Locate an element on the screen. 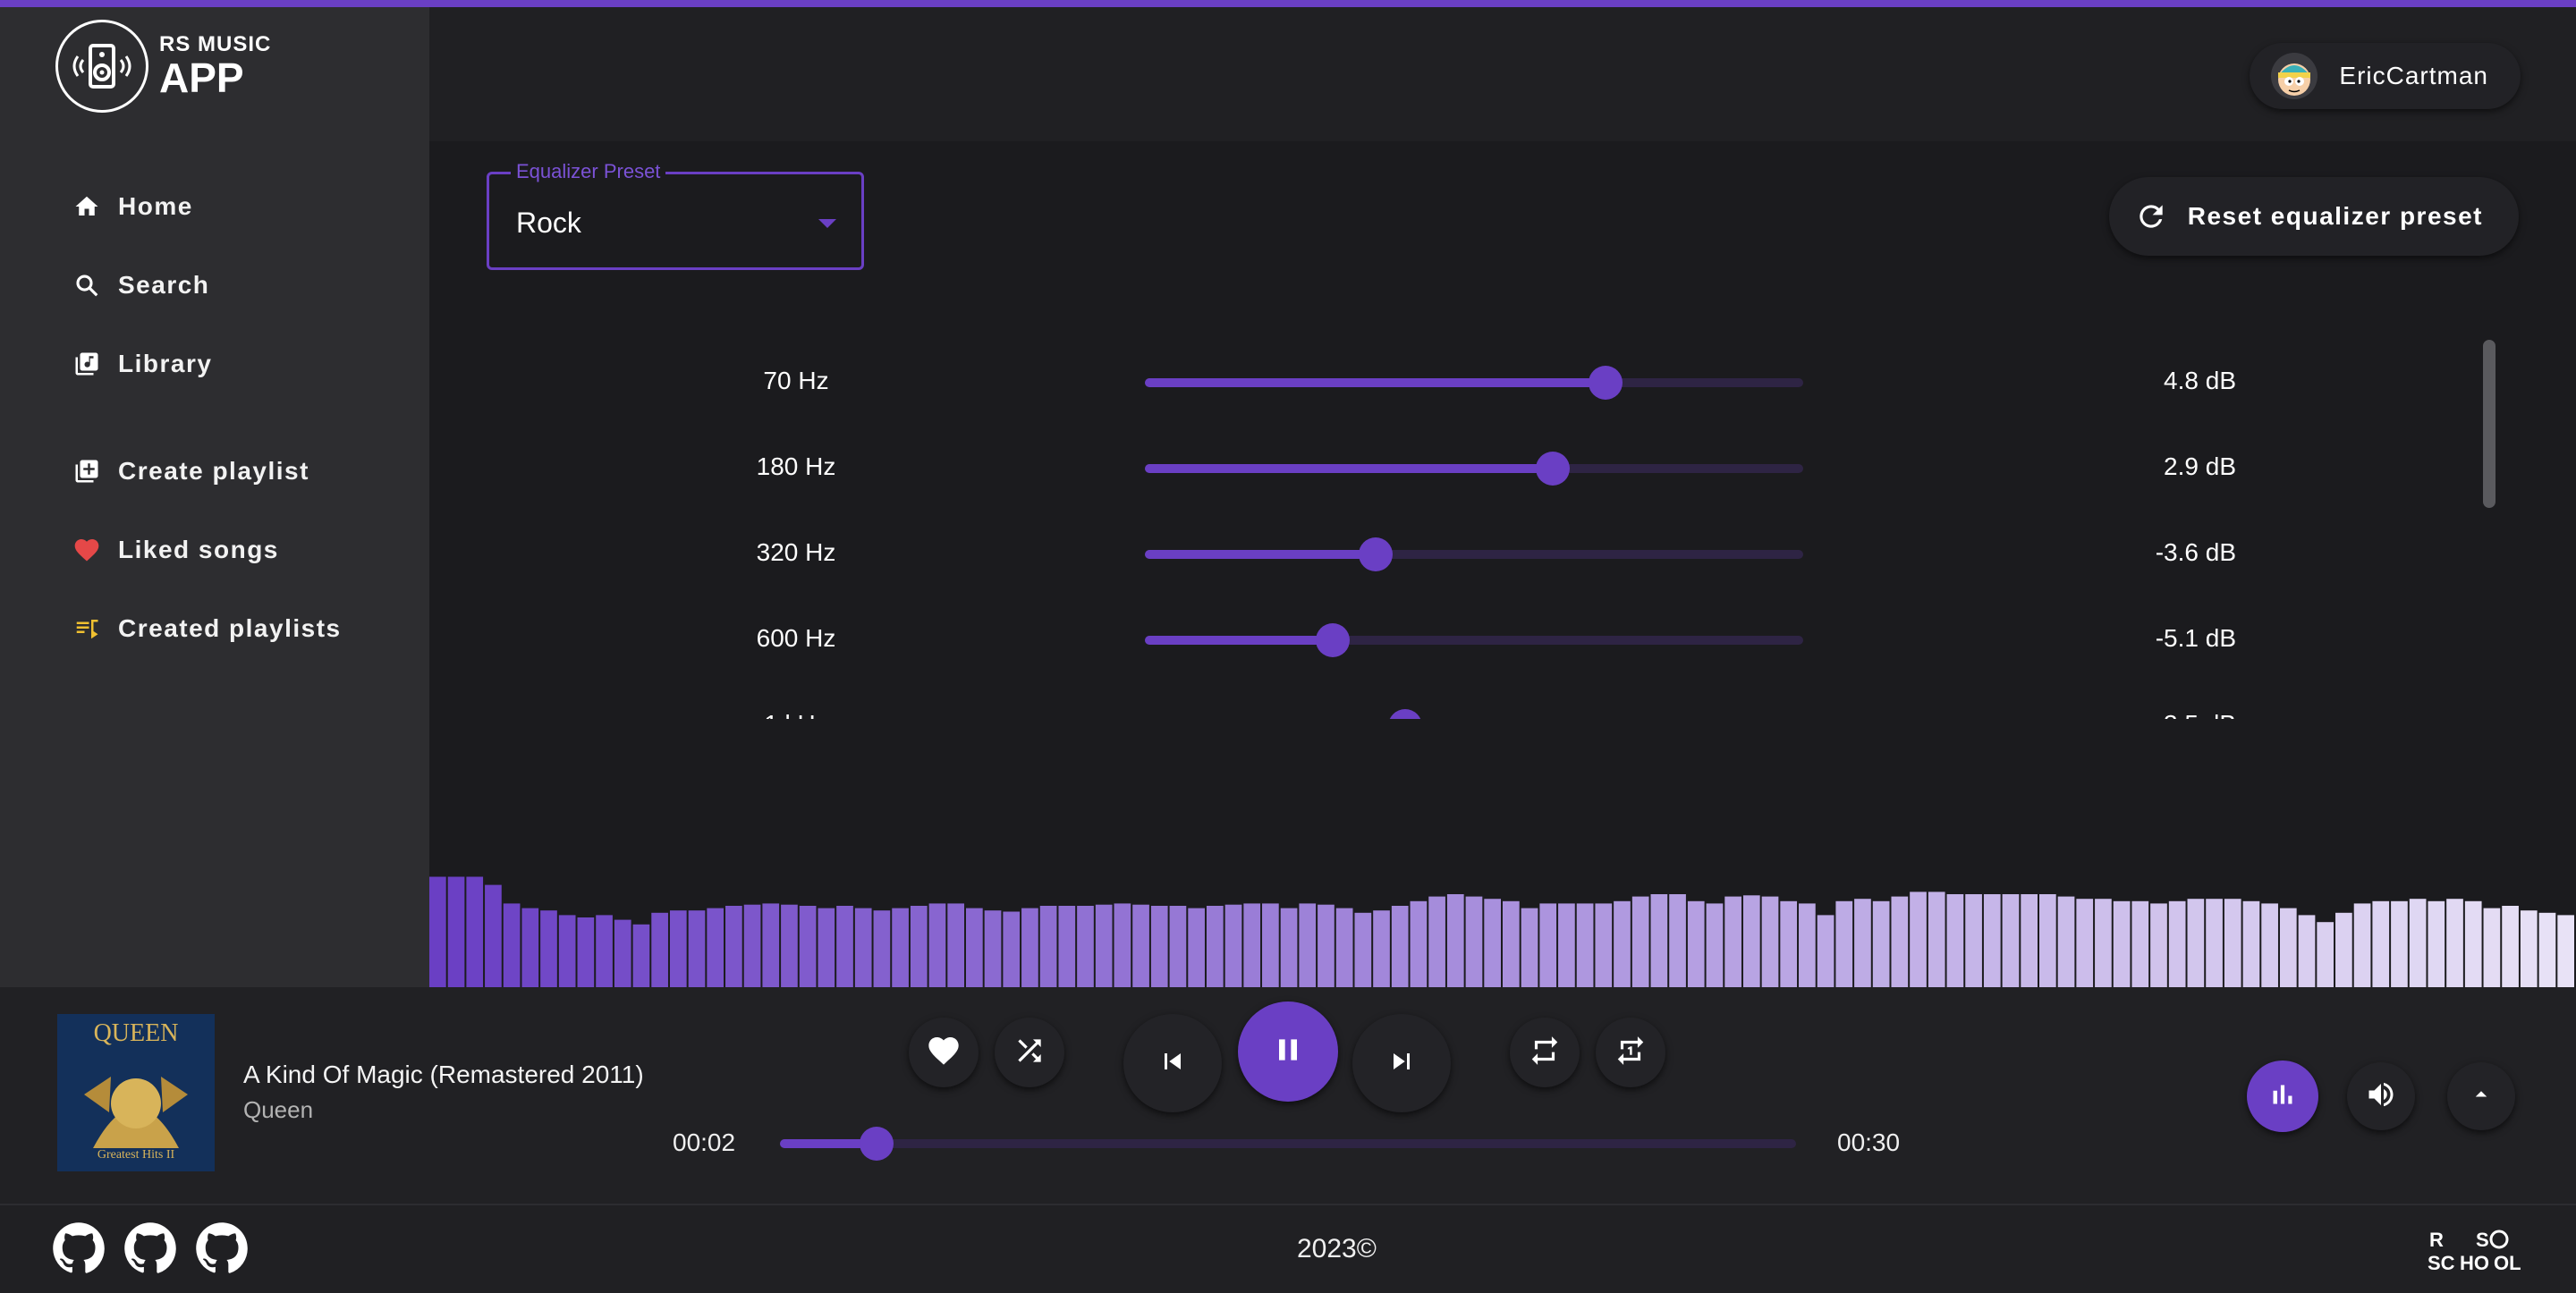 Image resolution: width=2576 pixels, height=1293 pixels. repeat-button is located at coordinates (1545, 1052).